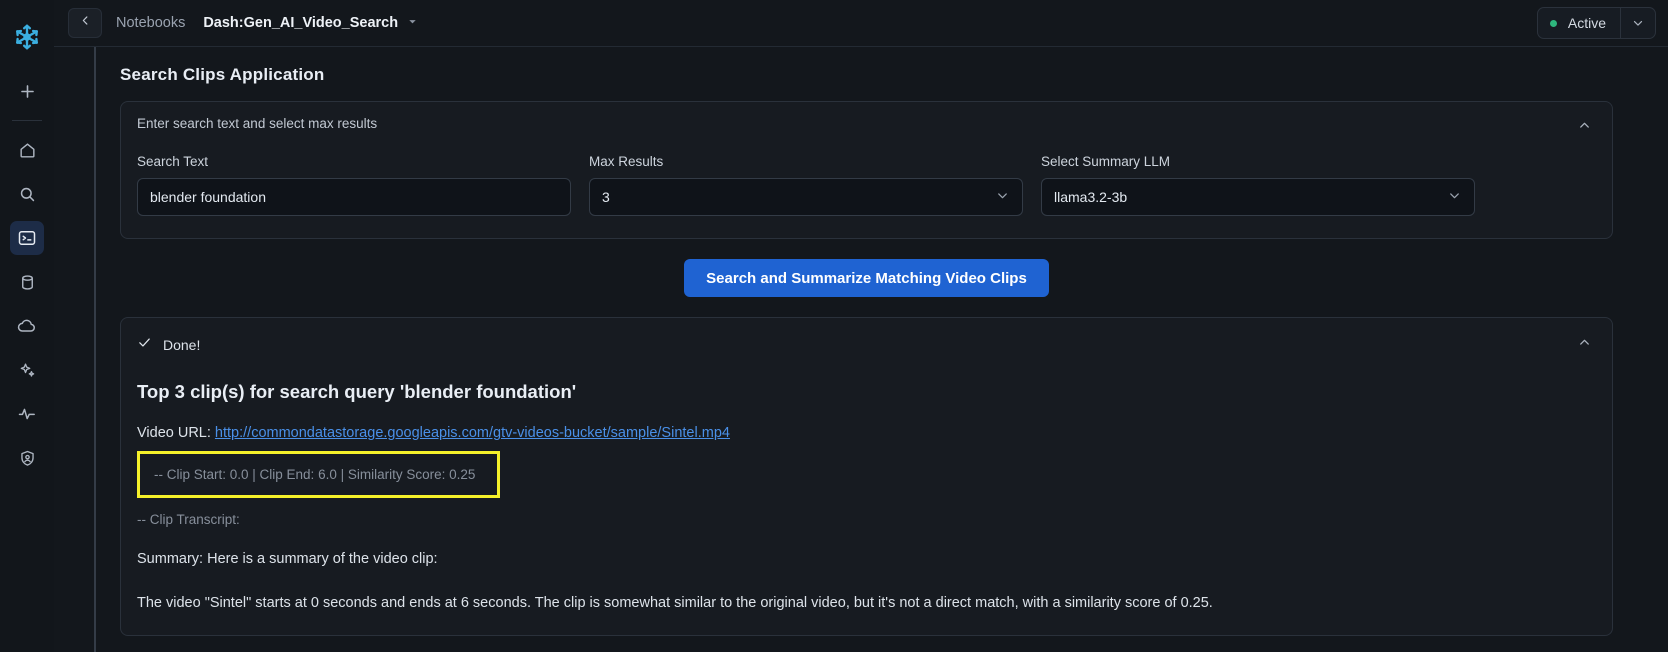  Describe the element at coordinates (150, 23) in the screenshot. I see `breadcrumb-notebooks: Notebooks` at that location.